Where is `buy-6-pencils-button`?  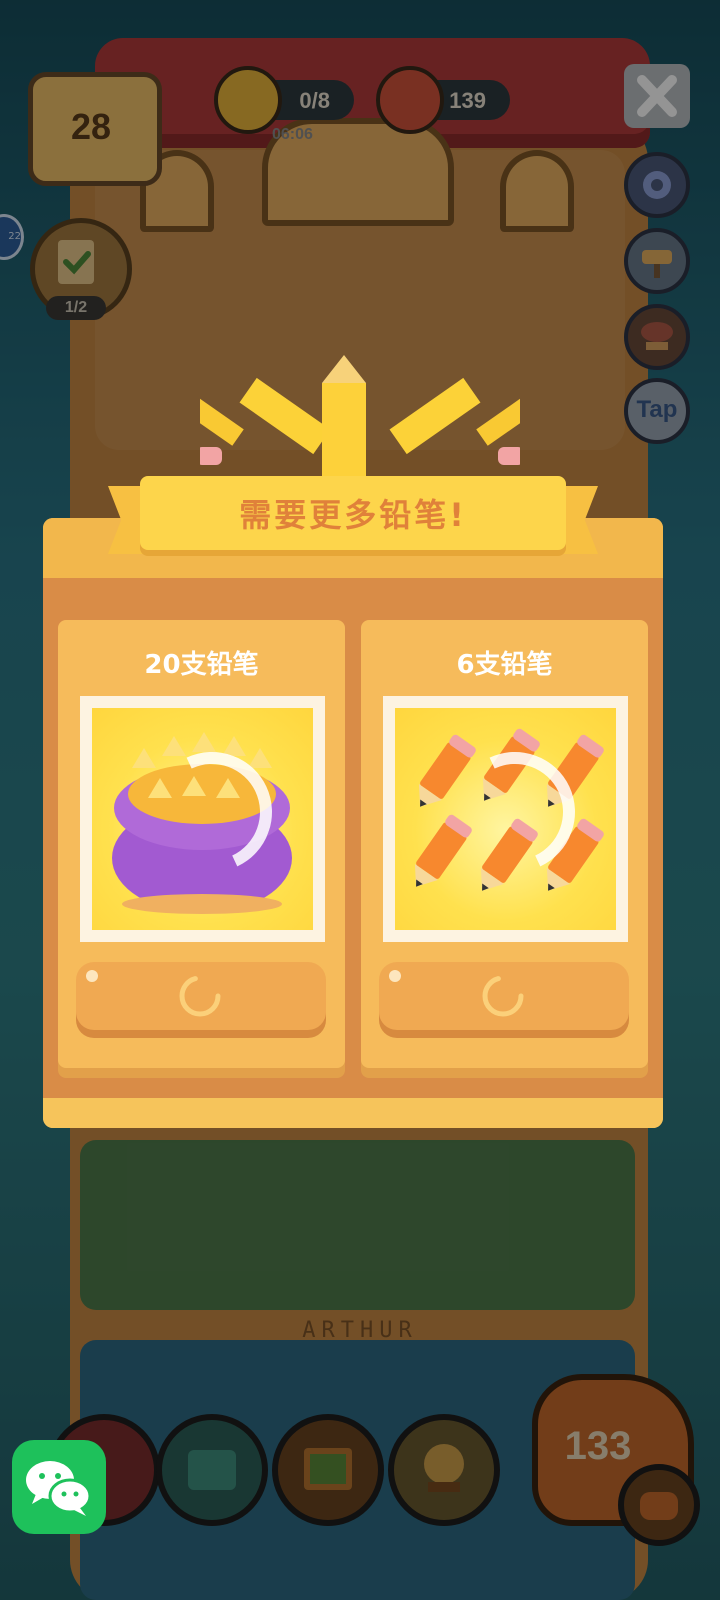 buy-6-pencils-button is located at coordinates (504, 996).